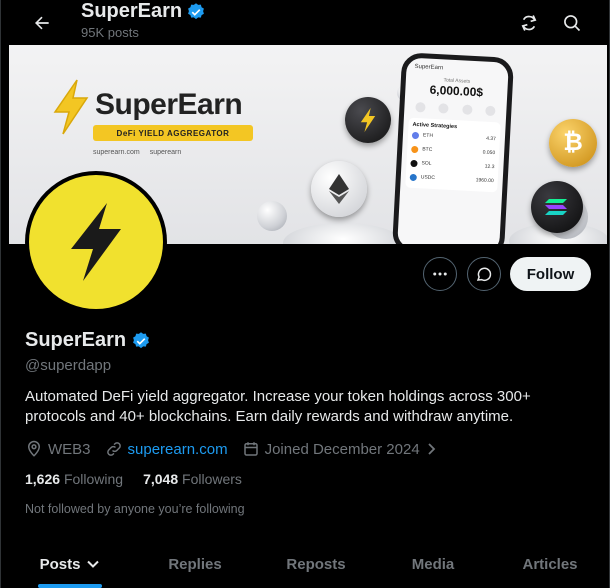 This screenshot has width=610, height=588. Describe the element at coordinates (132, 11) in the screenshot. I see `header-title-text: SuperEarn` at that location.